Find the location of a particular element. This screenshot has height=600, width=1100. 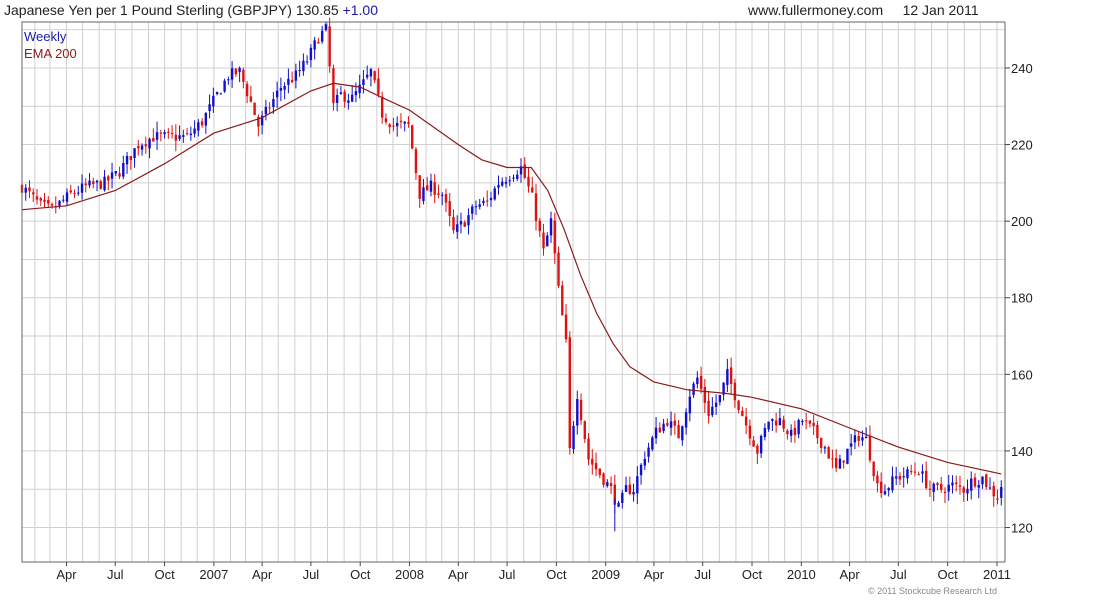

y-tick-label: 240 is located at coordinates (1022, 68).